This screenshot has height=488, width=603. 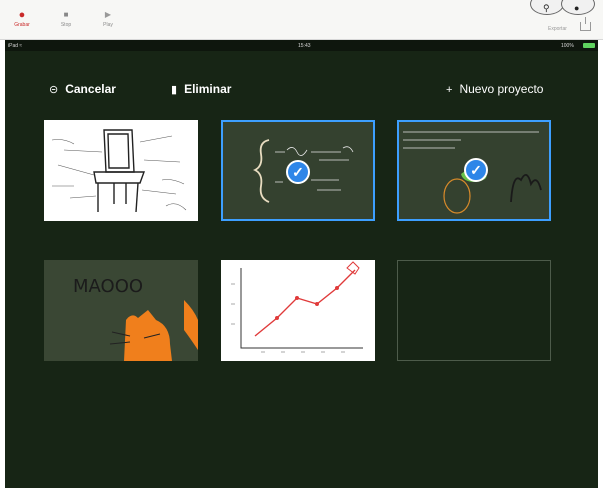 What do you see at coordinates (108, 14) in the screenshot?
I see `play-icon: ▶` at bounding box center [108, 14].